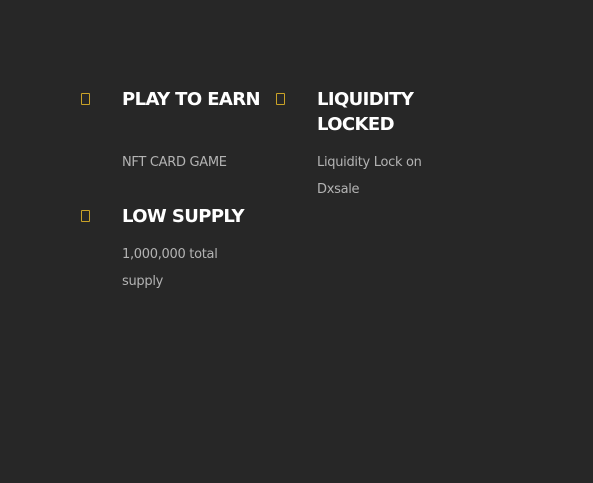  What do you see at coordinates (183, 216) in the screenshot?
I see `feature-title: LOW SUPPLY` at bounding box center [183, 216].